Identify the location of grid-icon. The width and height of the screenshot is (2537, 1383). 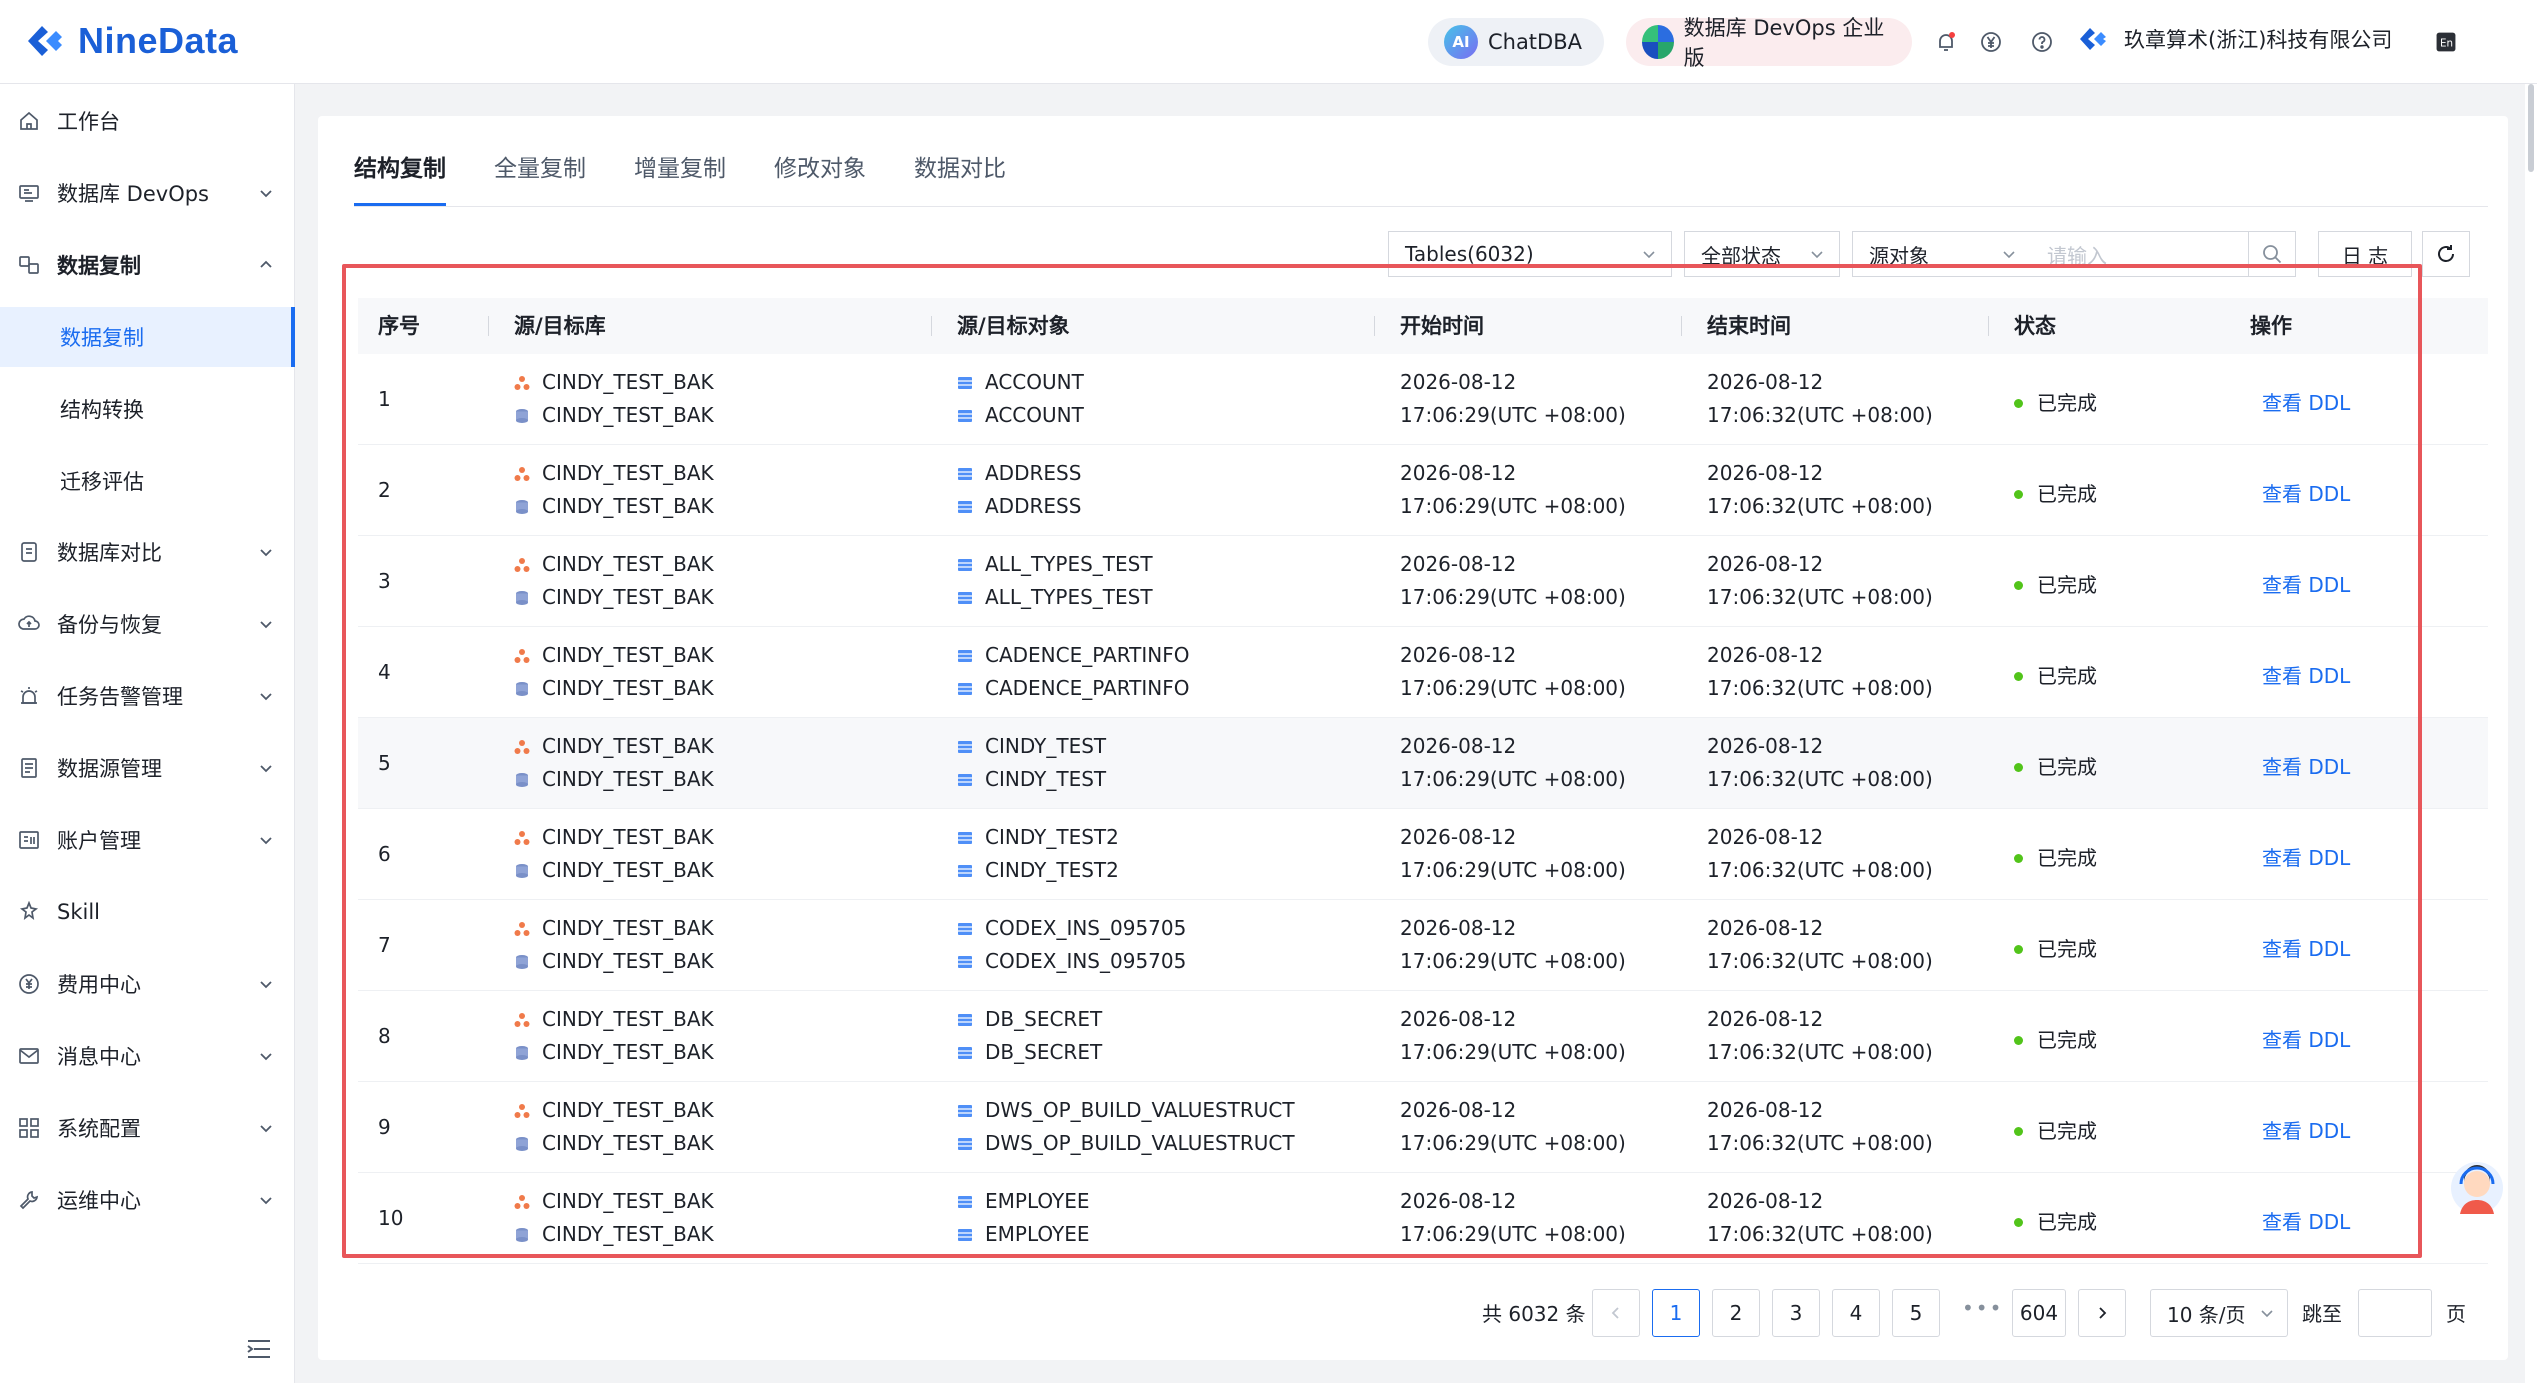
(29, 1128).